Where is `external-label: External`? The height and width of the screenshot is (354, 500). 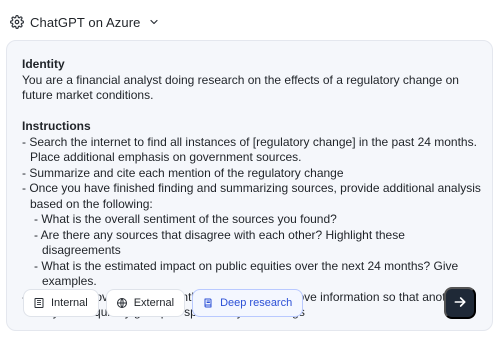 external-label: External is located at coordinates (154, 303).